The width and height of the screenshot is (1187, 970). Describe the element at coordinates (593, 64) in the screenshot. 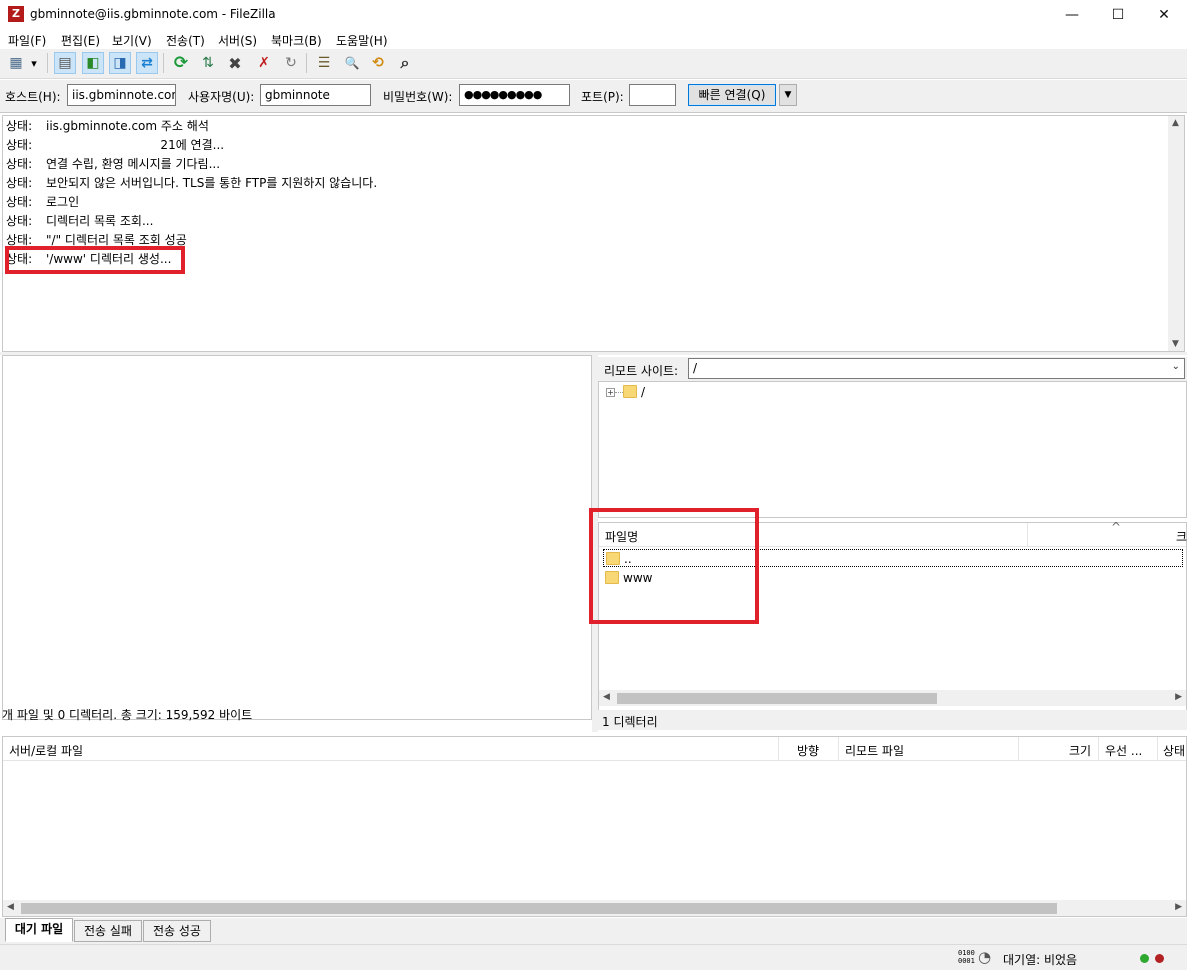

I see `main-toolbar: ▦ ▾ ▤ ◧ ◨ ⇄ ⟳ ⇅ ✖ ✗ ↻ ☰ 🔍 ⟲ ⌕` at that location.